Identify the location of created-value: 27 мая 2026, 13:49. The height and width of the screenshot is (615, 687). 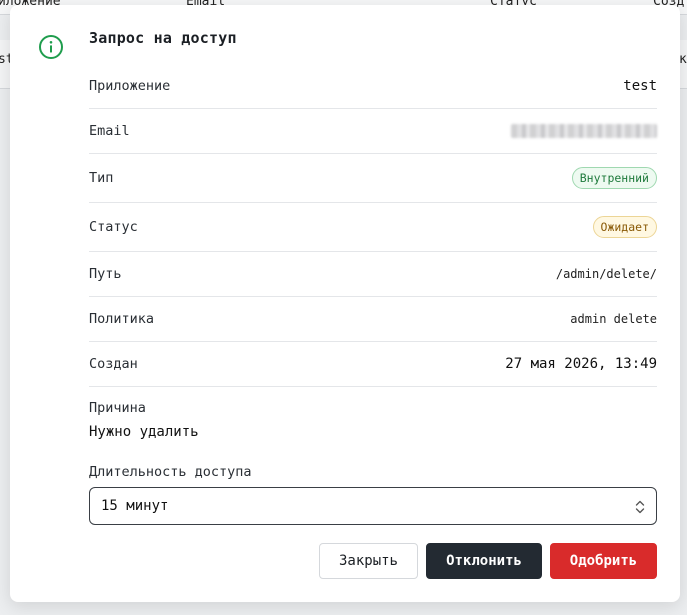
(581, 364).